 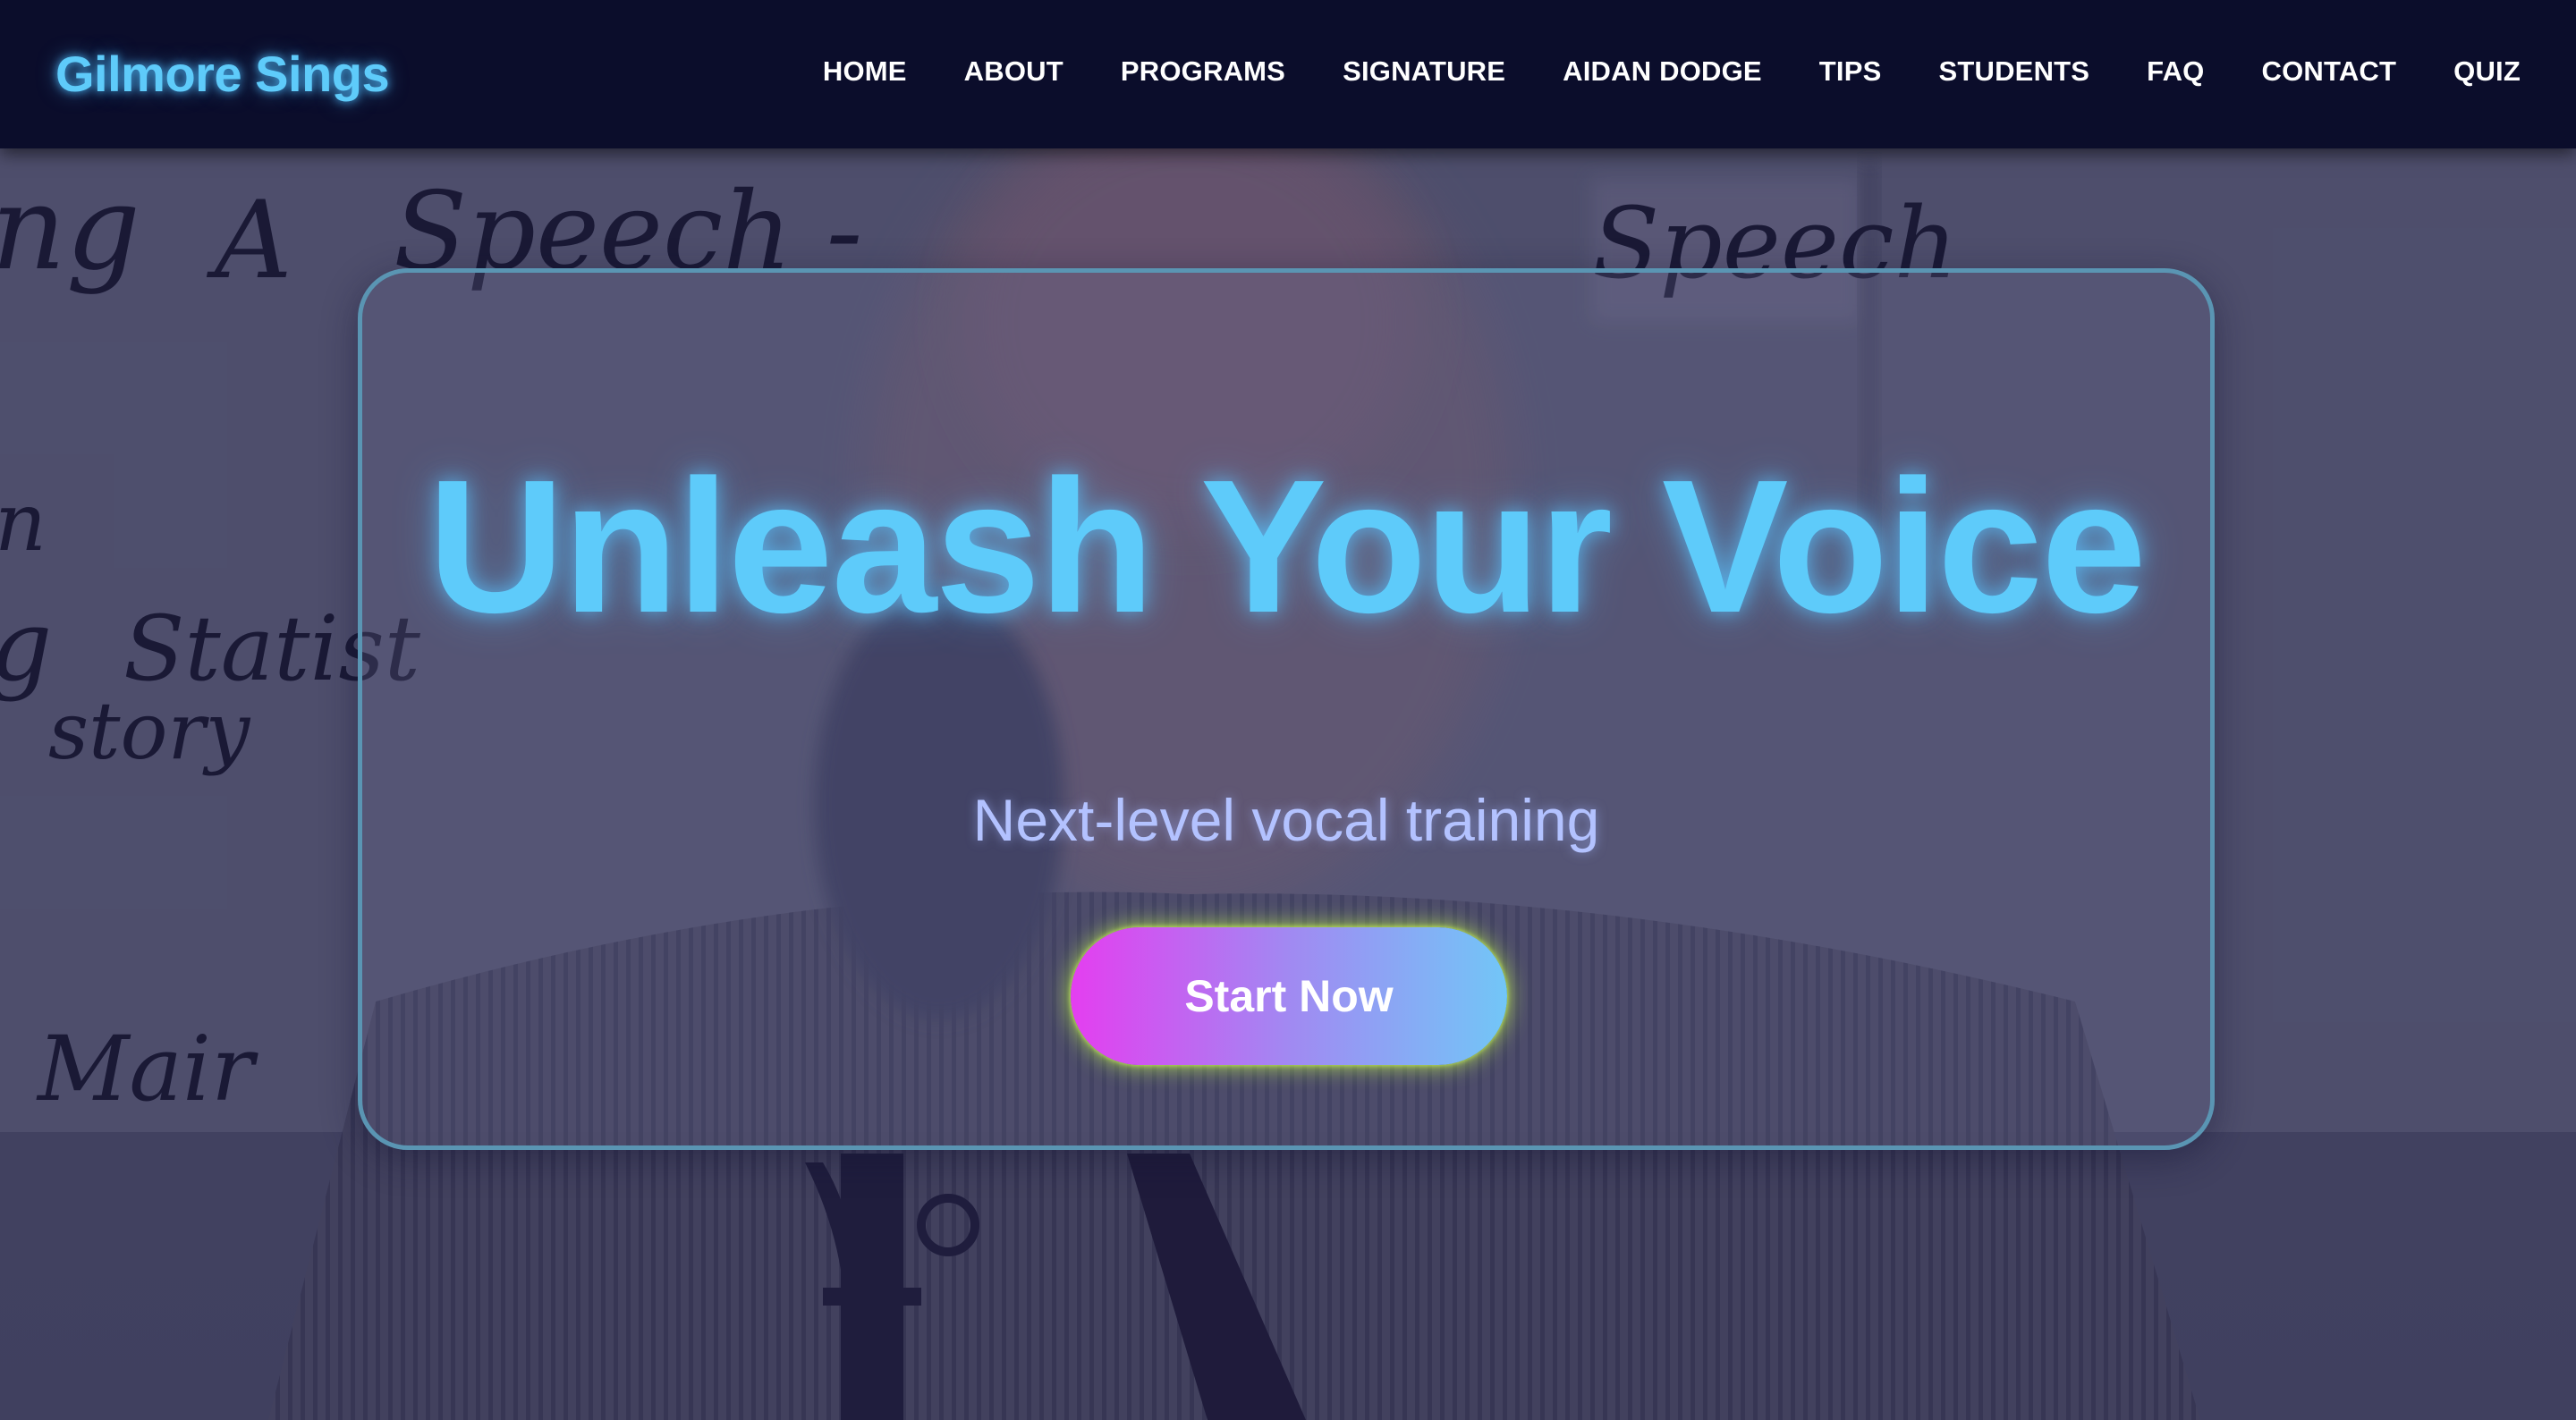 What do you see at coordinates (1662, 71) in the screenshot?
I see `nav-link-aidan-dodge: AIDAN DODGE` at bounding box center [1662, 71].